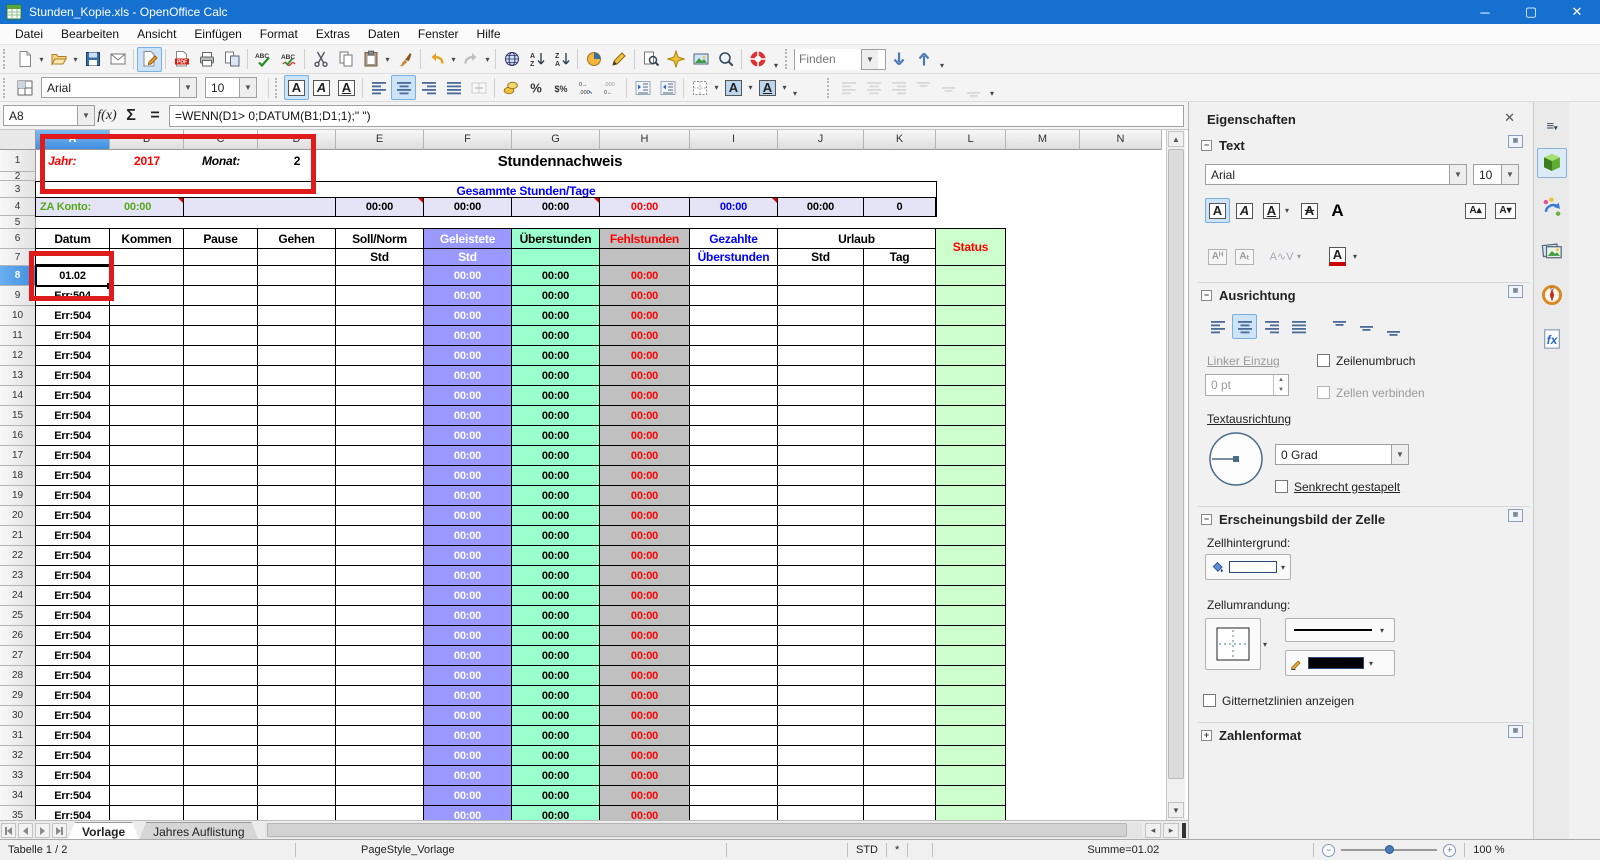 Image resolution: width=1600 pixels, height=860 pixels. What do you see at coordinates (73, 776) in the screenshot?
I see `cell-a33: Err:504` at bounding box center [73, 776].